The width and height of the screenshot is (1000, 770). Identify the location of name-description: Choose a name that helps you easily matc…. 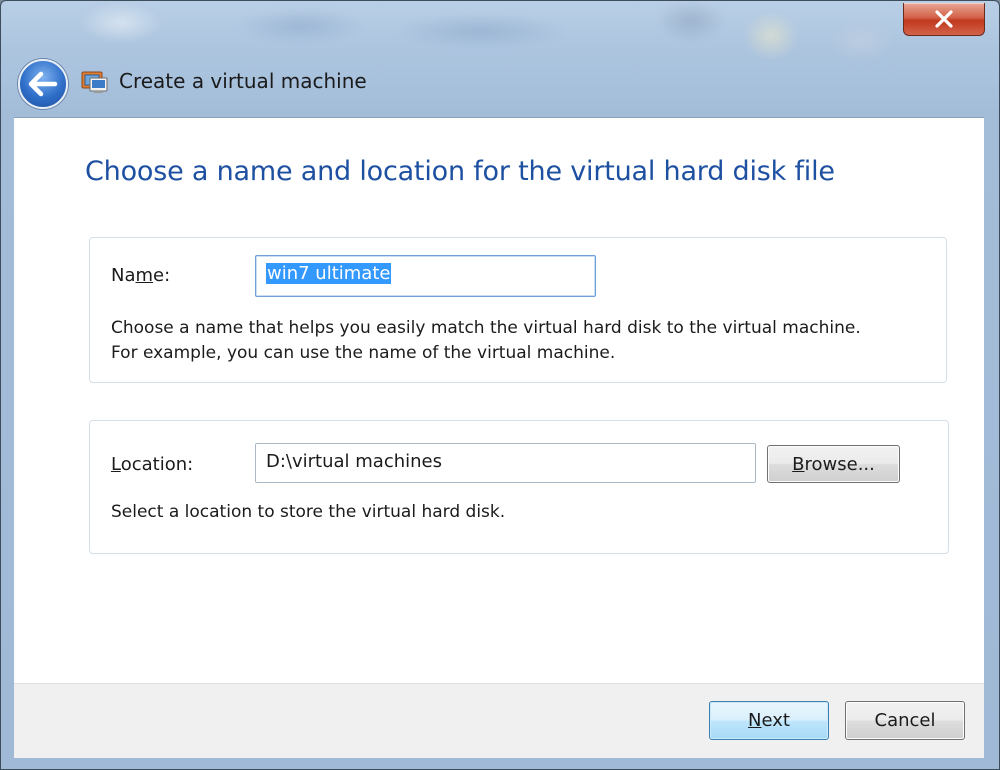
(486, 341).